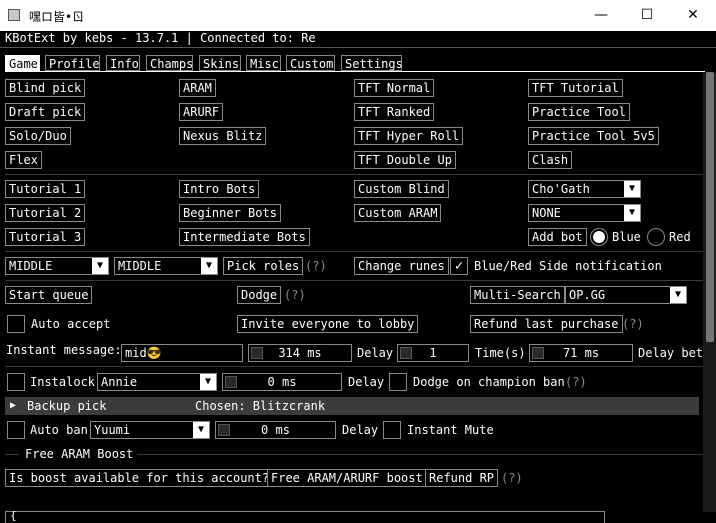  I want to click on minimize-button: —, so click(601, 15).